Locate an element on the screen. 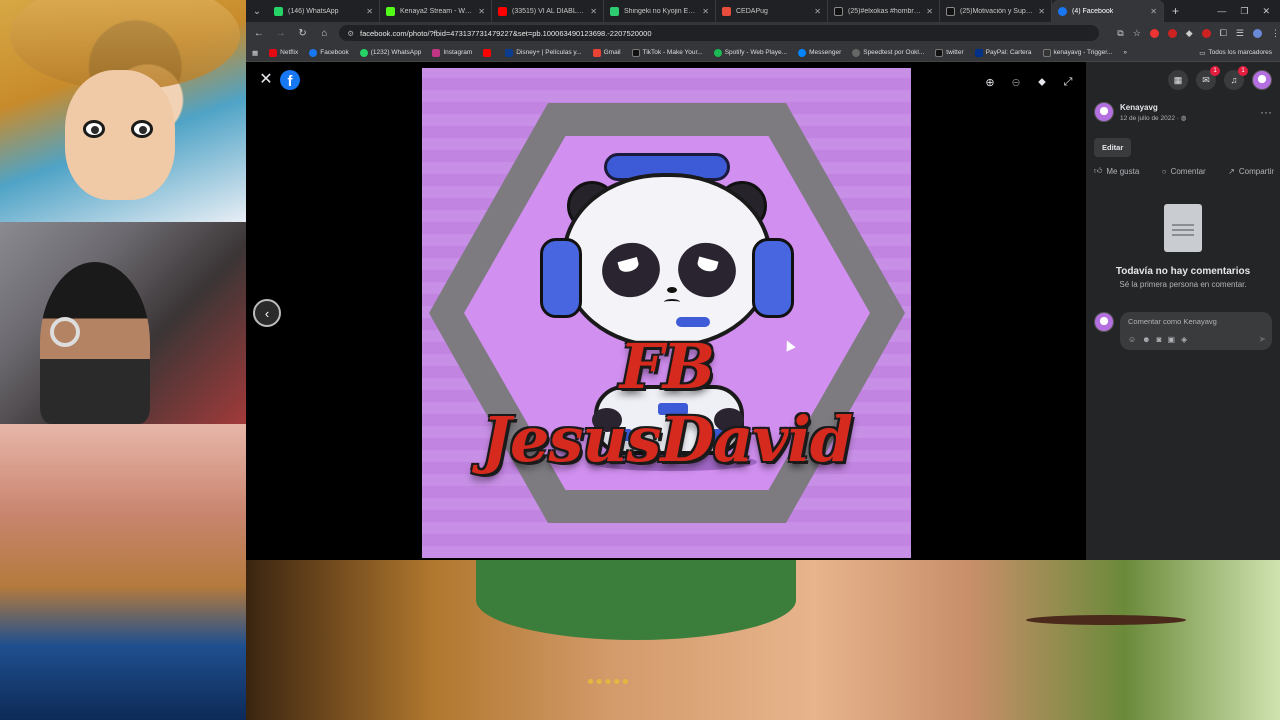 This screenshot has width=1280, height=720. profile-icon is located at coordinates (1257, 33).